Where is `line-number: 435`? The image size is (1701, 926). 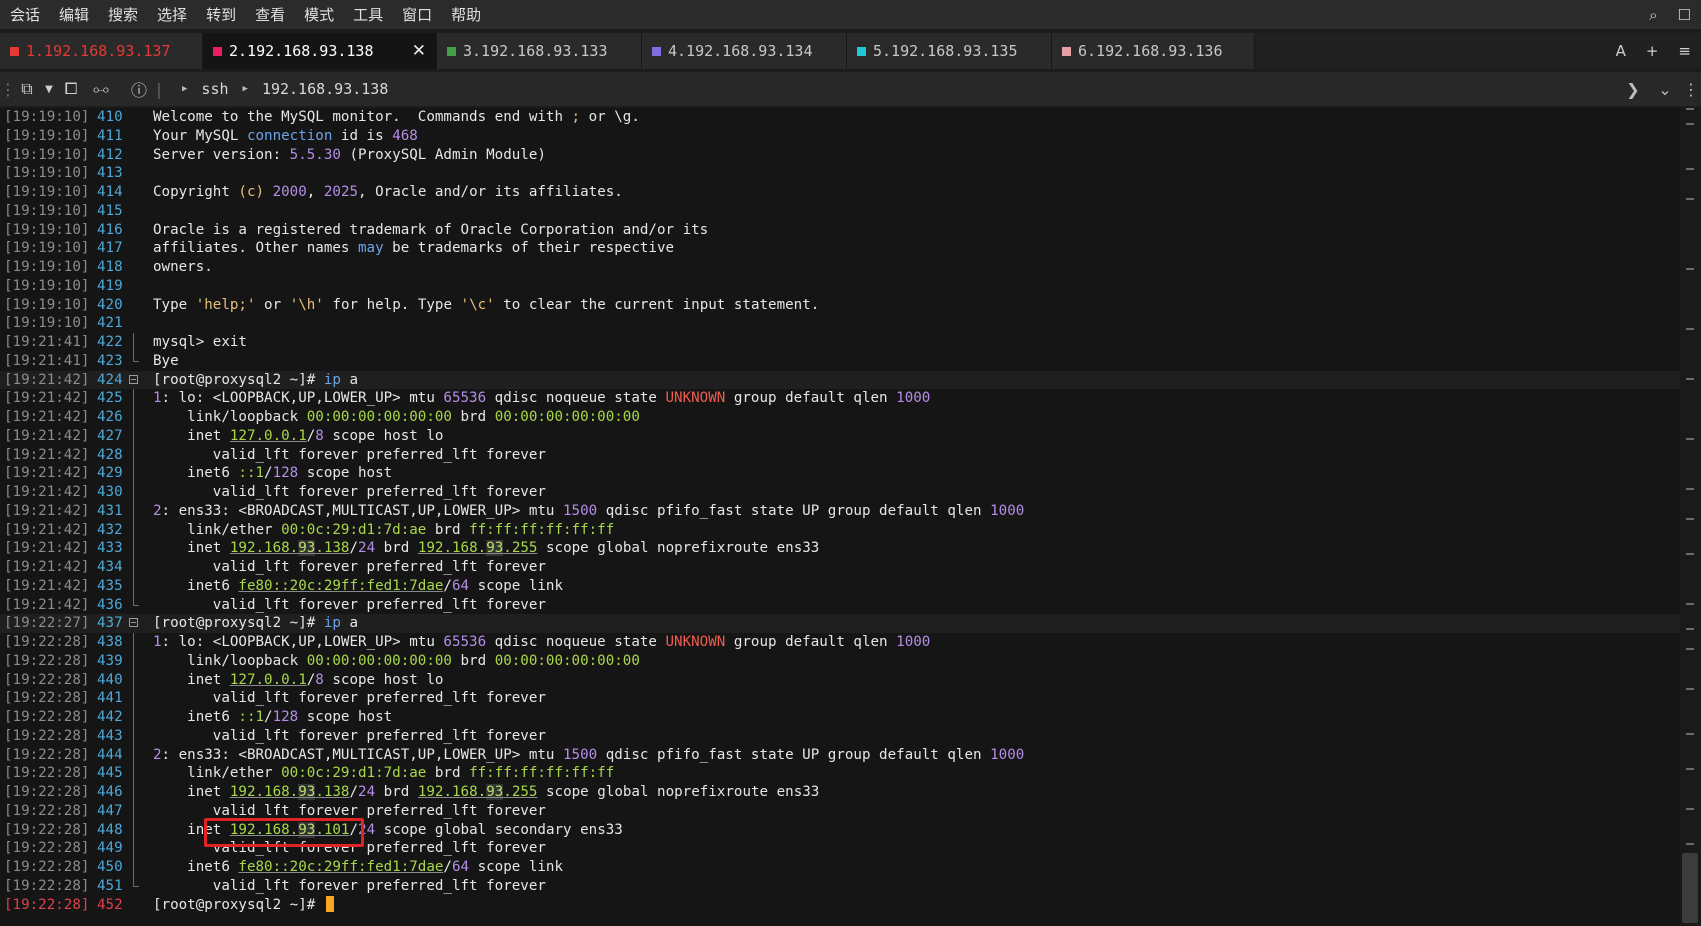 line-number: 435 is located at coordinates (110, 585).